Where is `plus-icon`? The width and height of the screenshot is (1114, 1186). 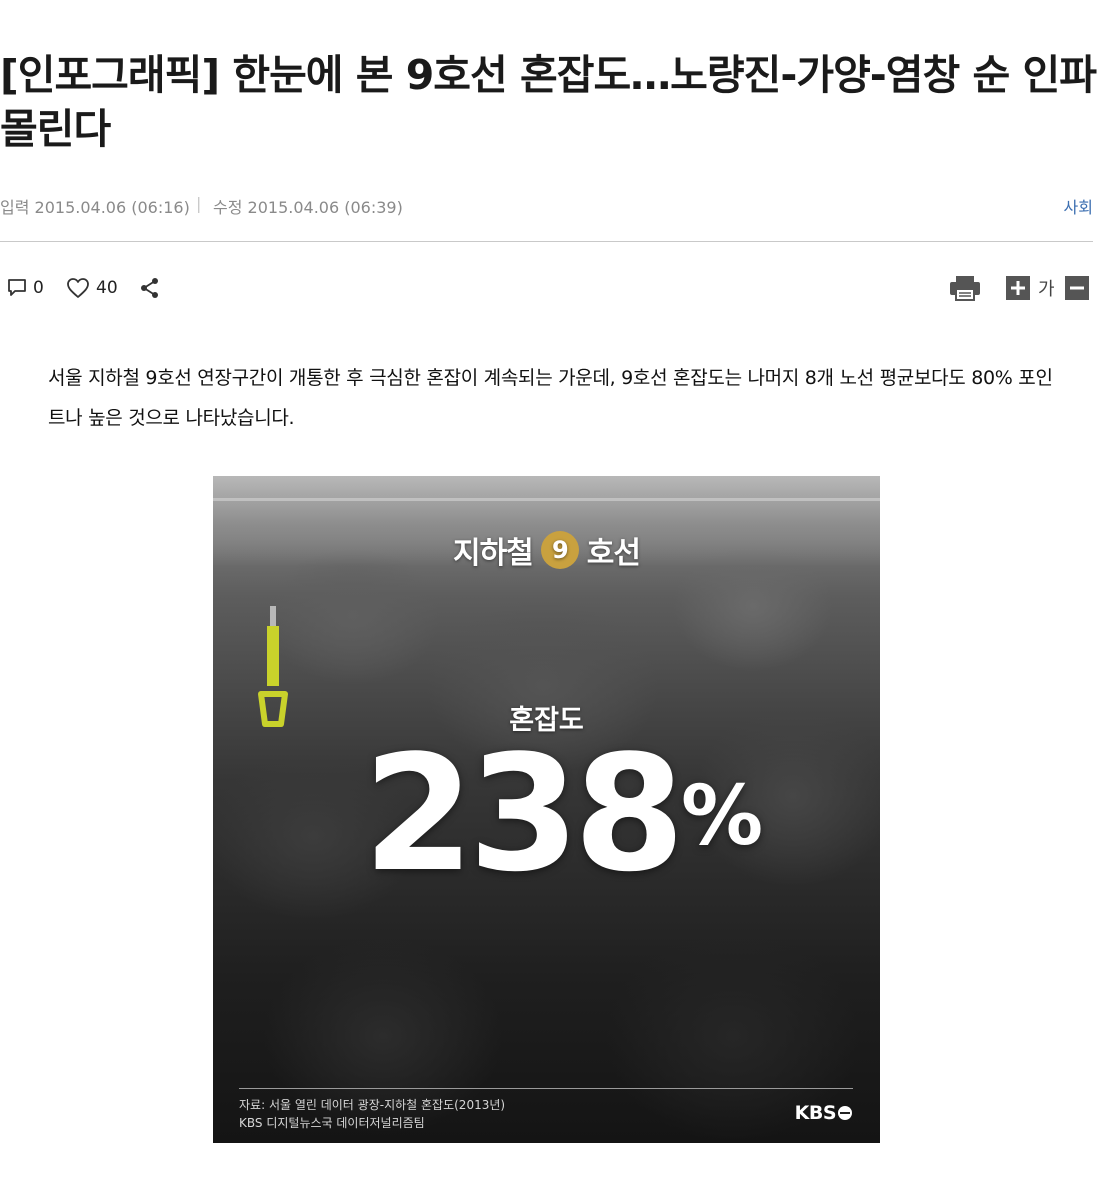
plus-icon is located at coordinates (1018, 288).